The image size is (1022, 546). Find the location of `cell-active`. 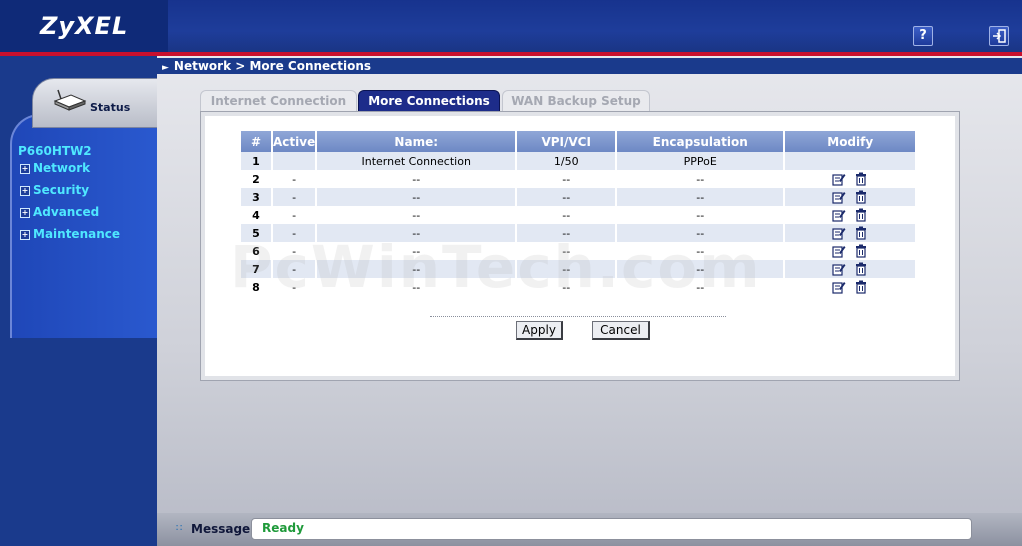

cell-active is located at coordinates (295, 161).